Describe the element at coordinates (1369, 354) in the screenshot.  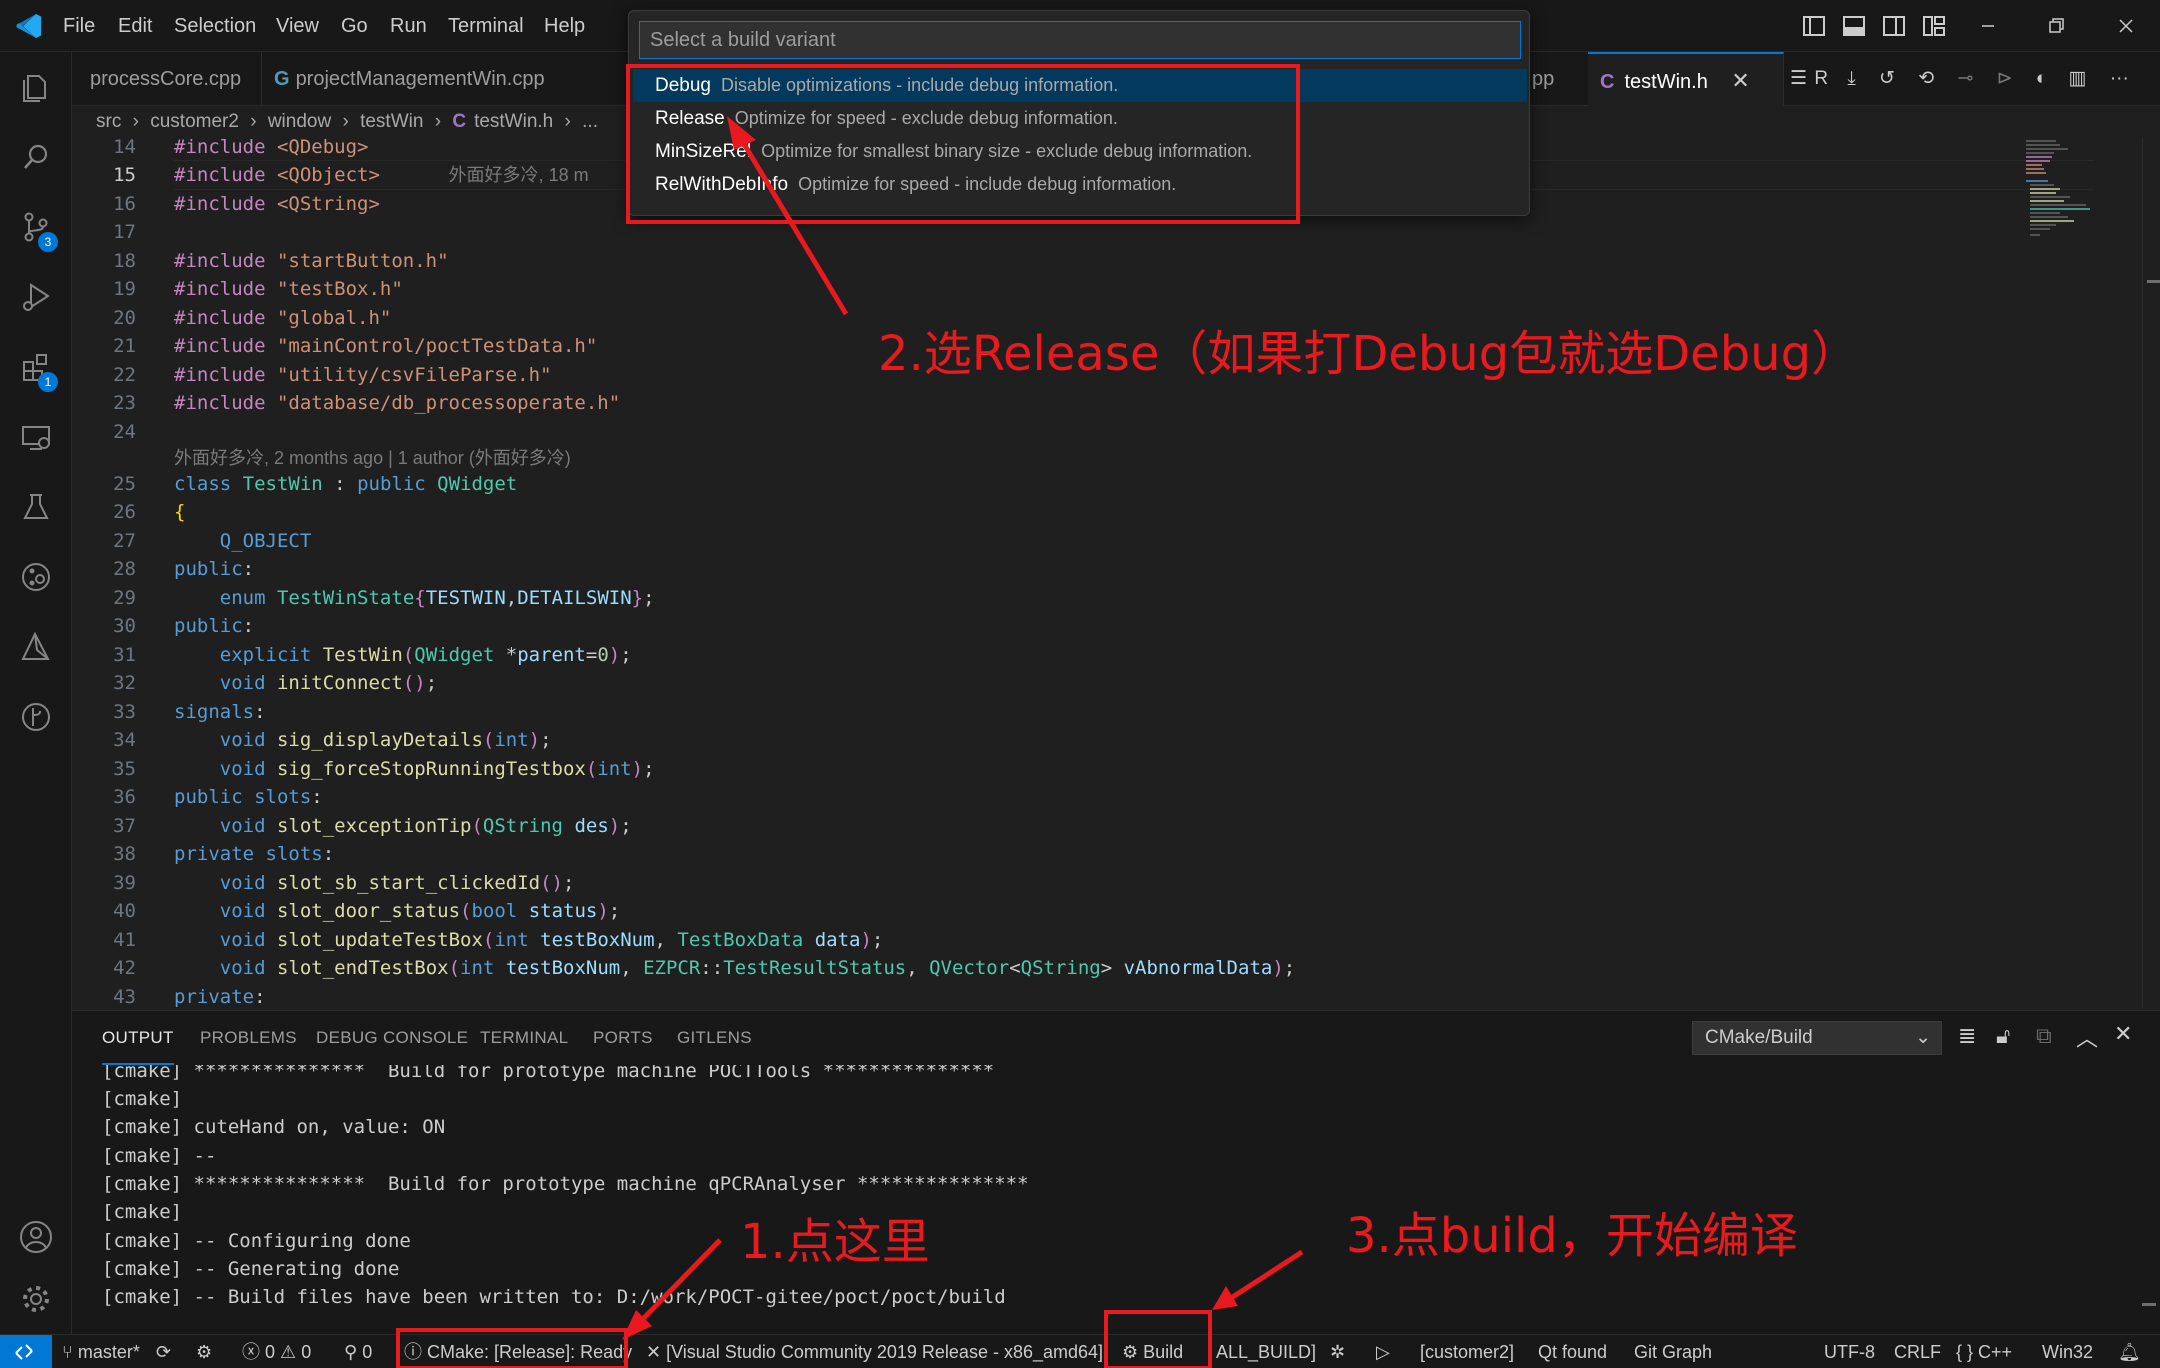
I see `annotation-step2: 2.选Release（如果打Debug包就选Debug）` at that location.